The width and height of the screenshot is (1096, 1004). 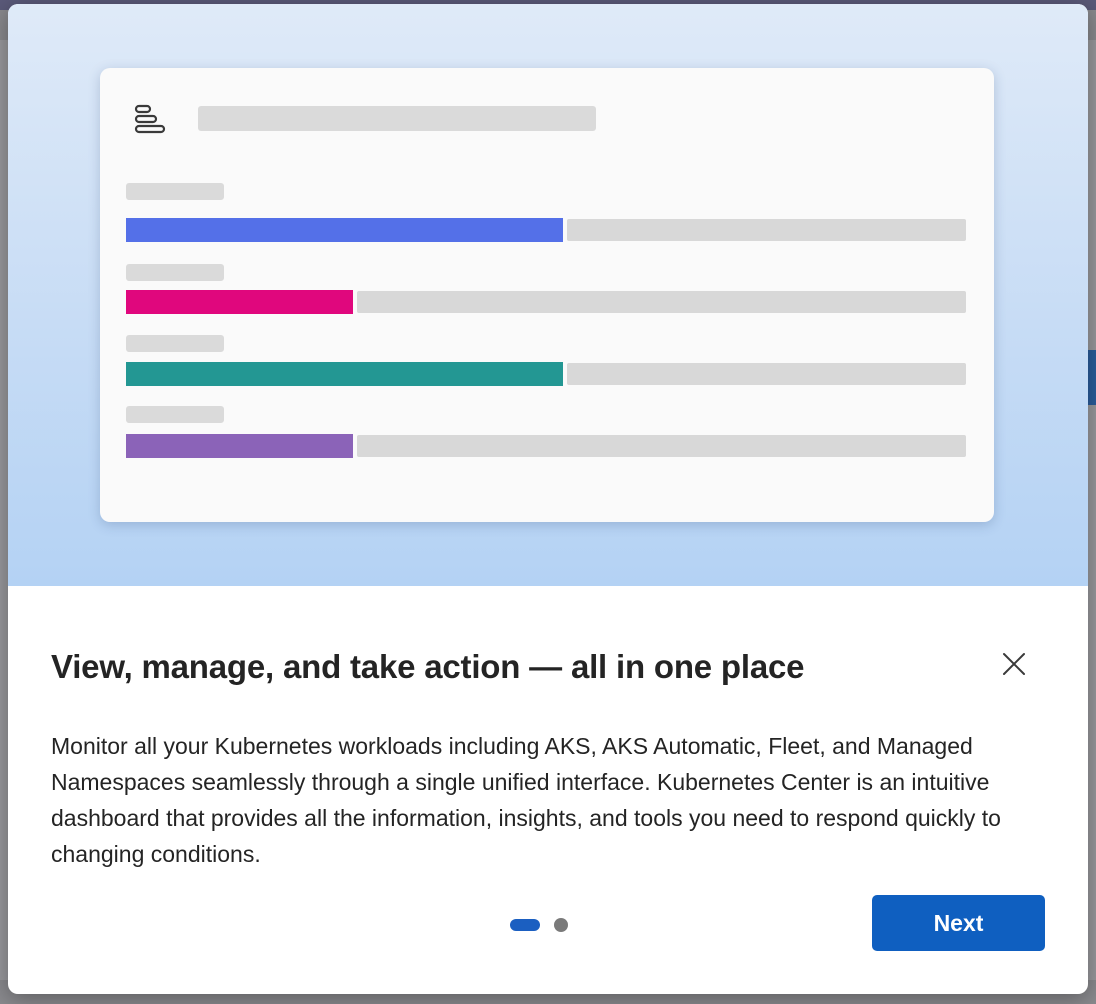 I want to click on list-icon, so click(x=150, y=119).